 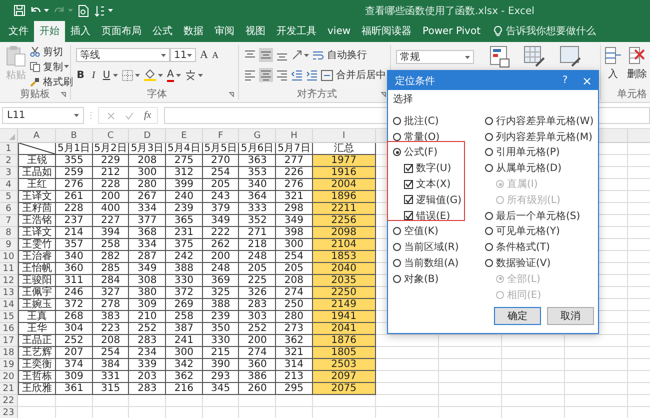 What do you see at coordinates (565, 80) in the screenshot?
I see `help-button: ?` at bounding box center [565, 80].